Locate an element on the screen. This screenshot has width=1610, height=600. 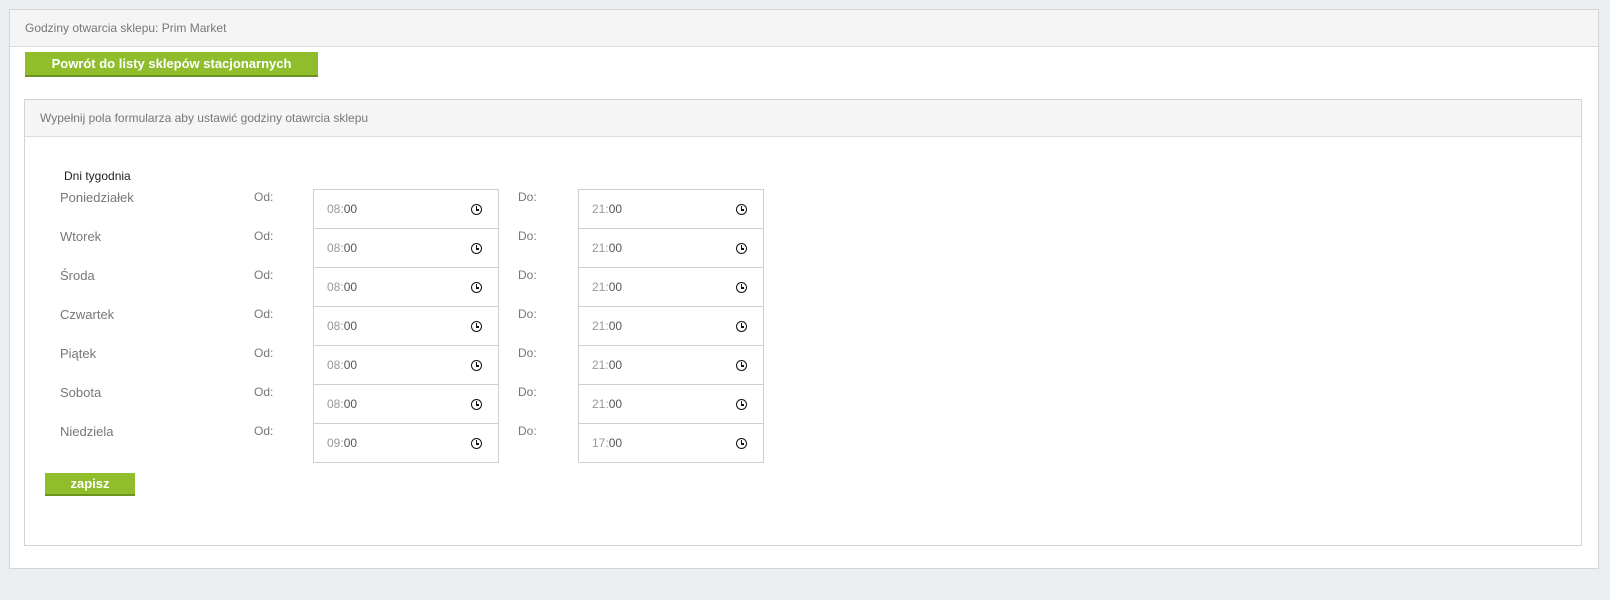
day-row: Poniedziałek Od: 08:00 Do: 21:00 is located at coordinates (803, 209).